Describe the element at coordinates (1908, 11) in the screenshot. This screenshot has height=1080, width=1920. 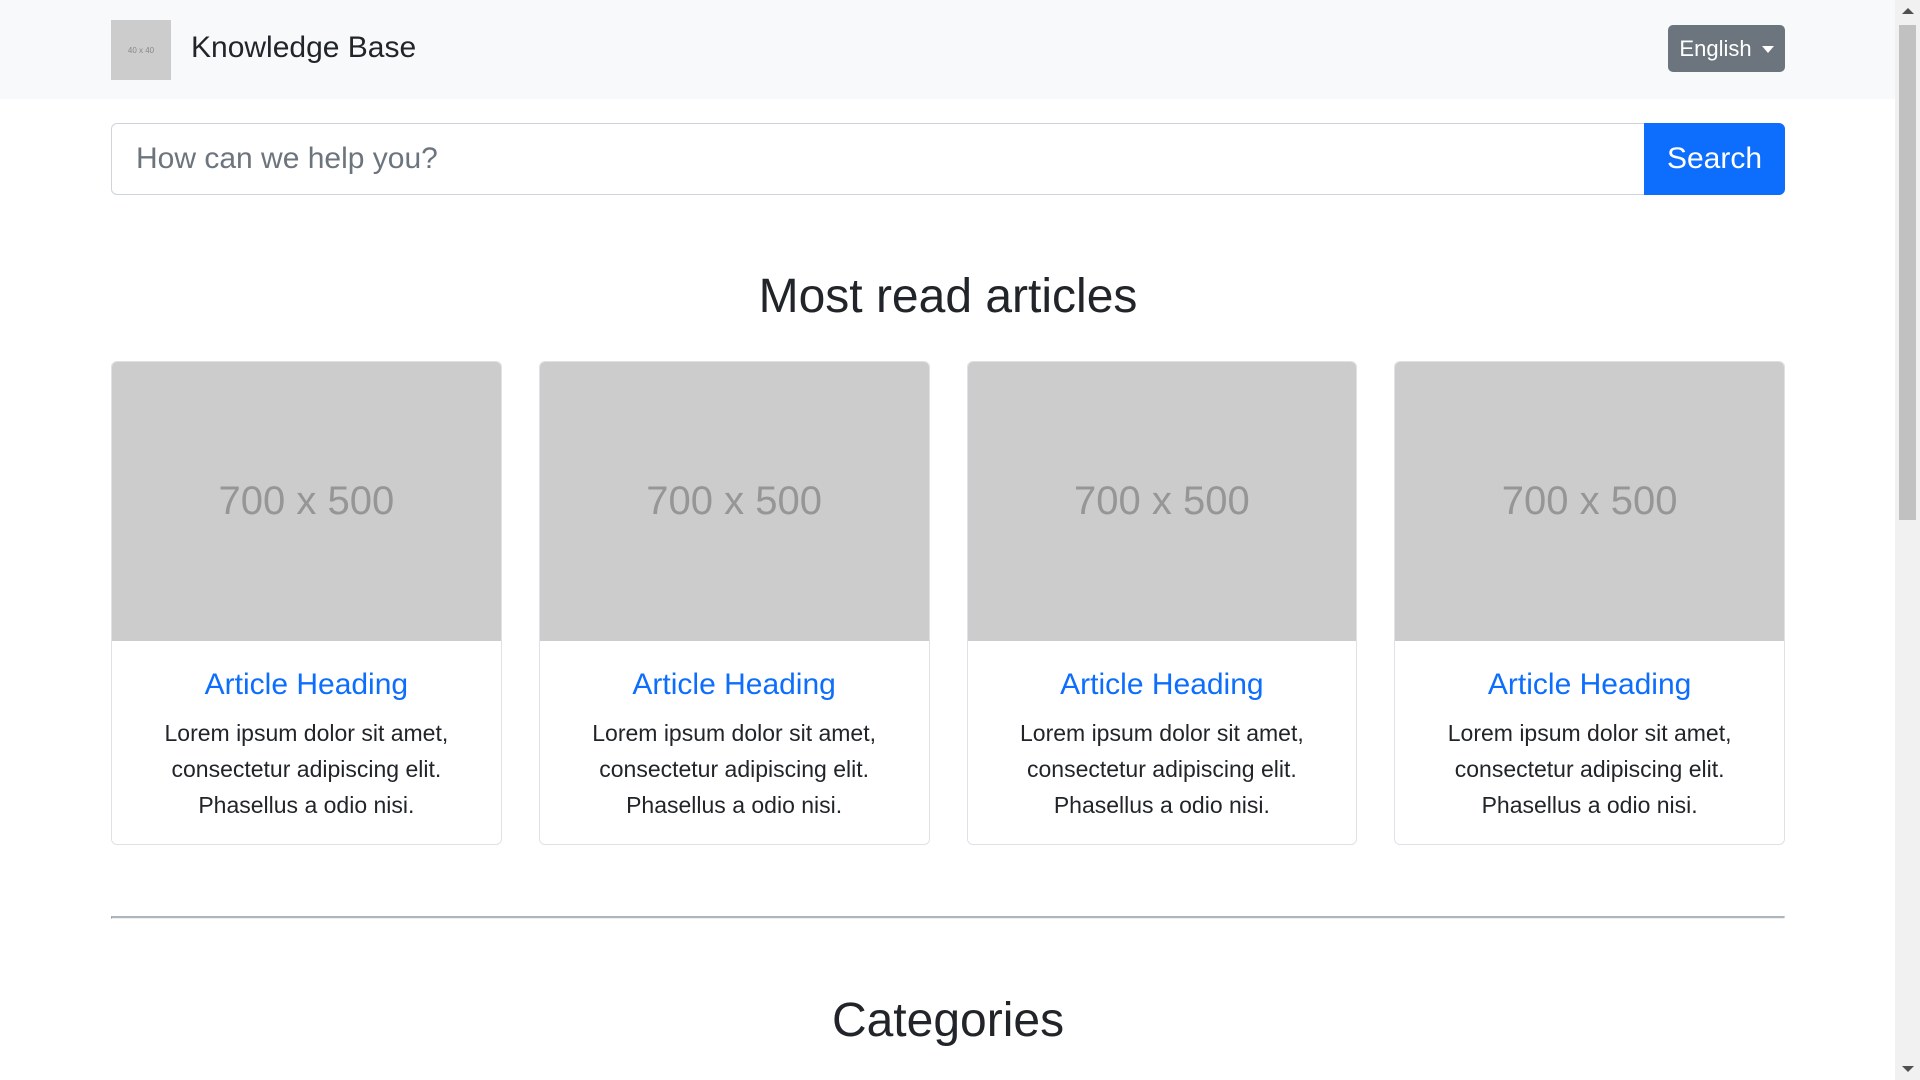
I see `scroll-up-arrow-icon` at that location.